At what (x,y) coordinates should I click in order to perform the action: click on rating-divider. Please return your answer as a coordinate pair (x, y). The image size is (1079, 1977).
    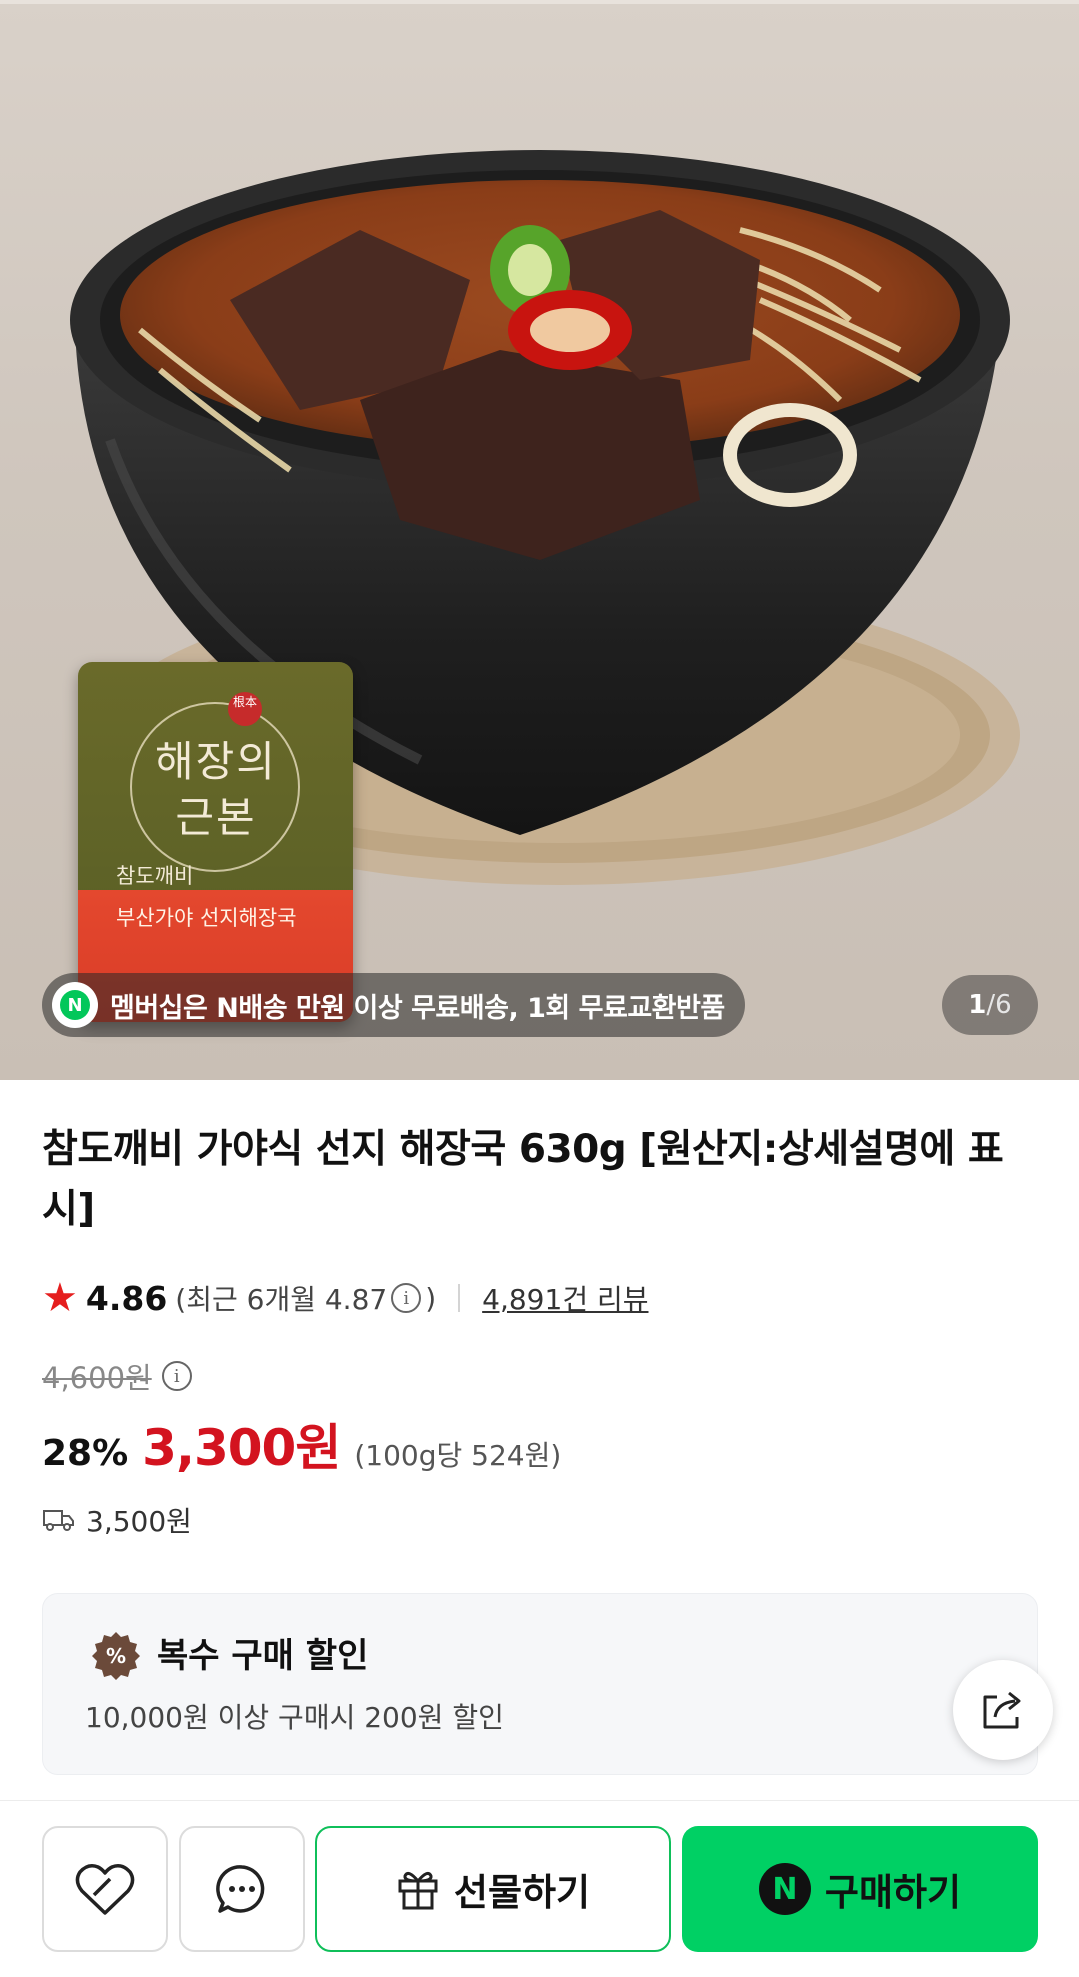
    Looking at the image, I should click on (459, 1298).